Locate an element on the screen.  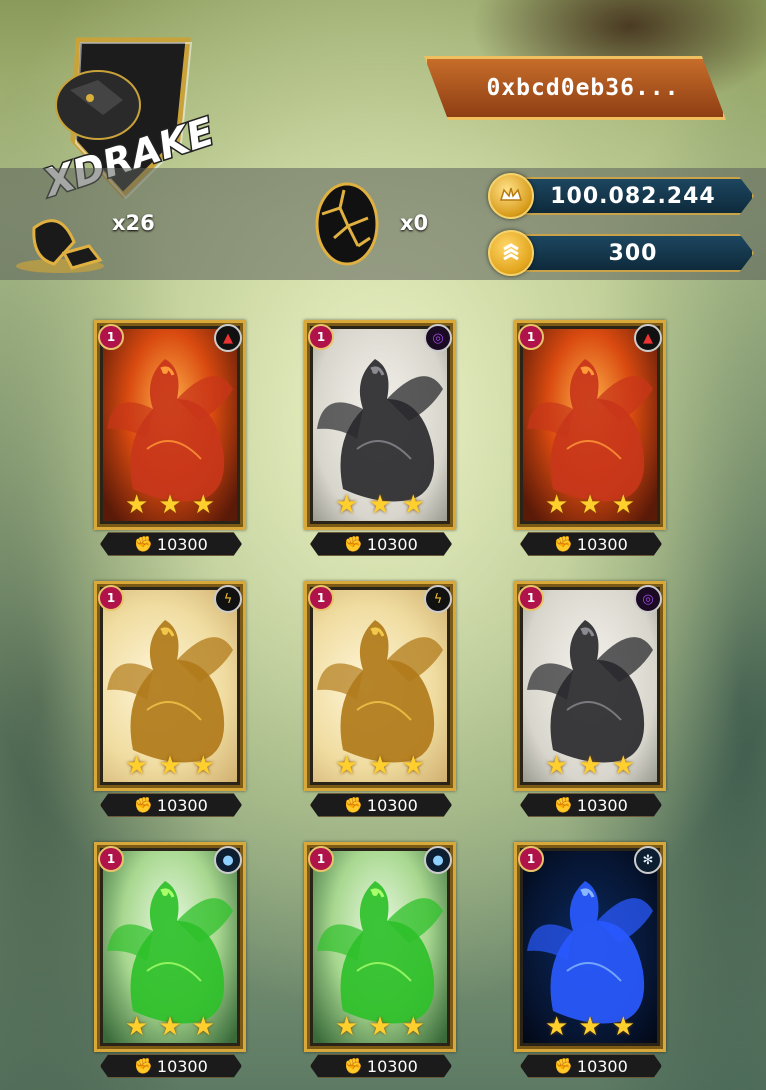
egg-item is located at coordinates (347, 223).